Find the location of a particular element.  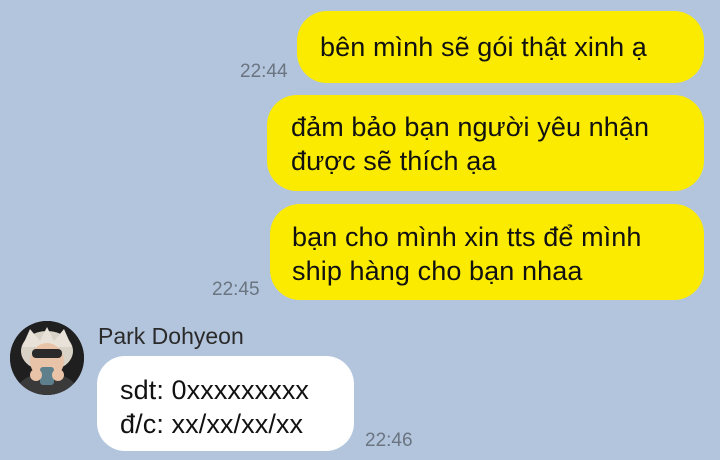

message-text: ship hàng cho bạn nhaa is located at coordinates (437, 271).